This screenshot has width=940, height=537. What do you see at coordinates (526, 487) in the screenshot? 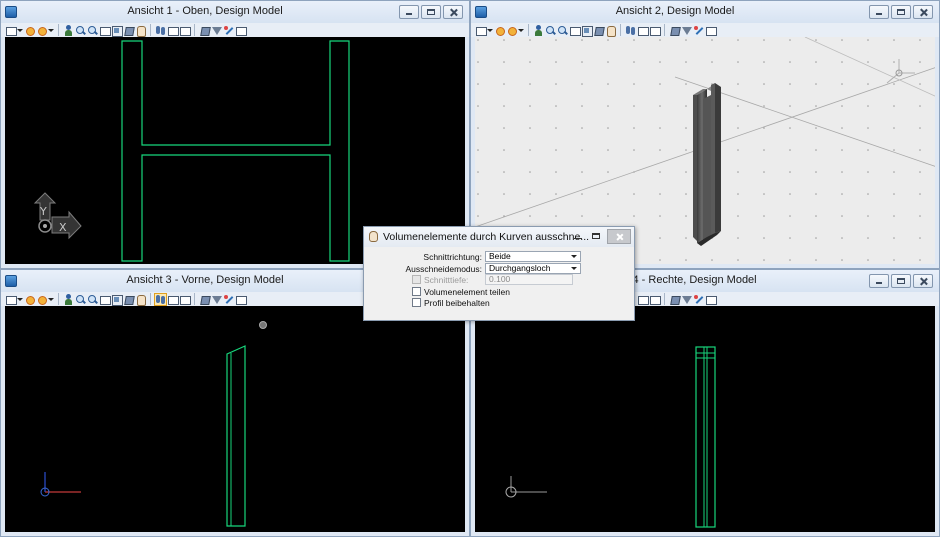
I see `view-4-axis-triad` at bounding box center [526, 487].